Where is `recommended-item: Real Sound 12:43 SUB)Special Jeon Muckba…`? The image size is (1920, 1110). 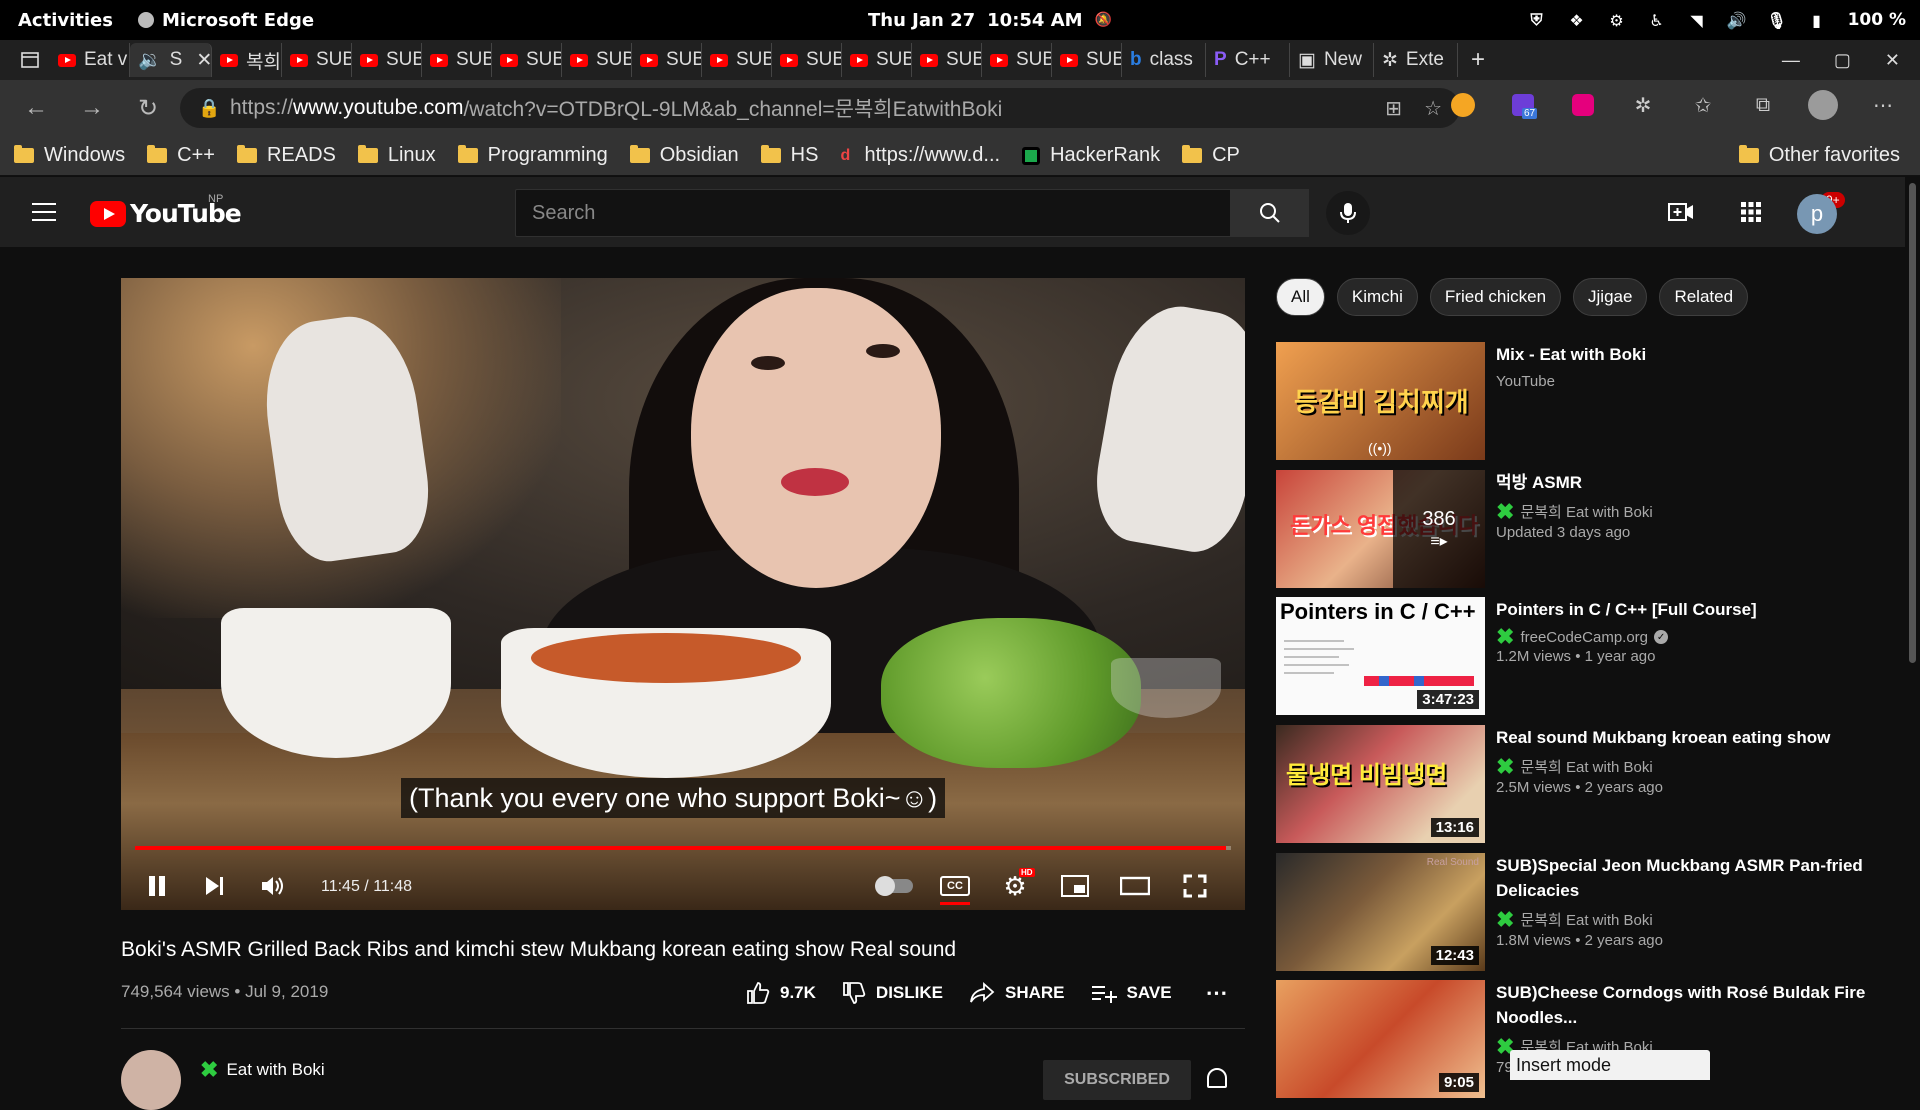
recommended-item: Real Sound 12:43 SUB)Special Jeon Muckba… is located at coordinates (1586, 912).